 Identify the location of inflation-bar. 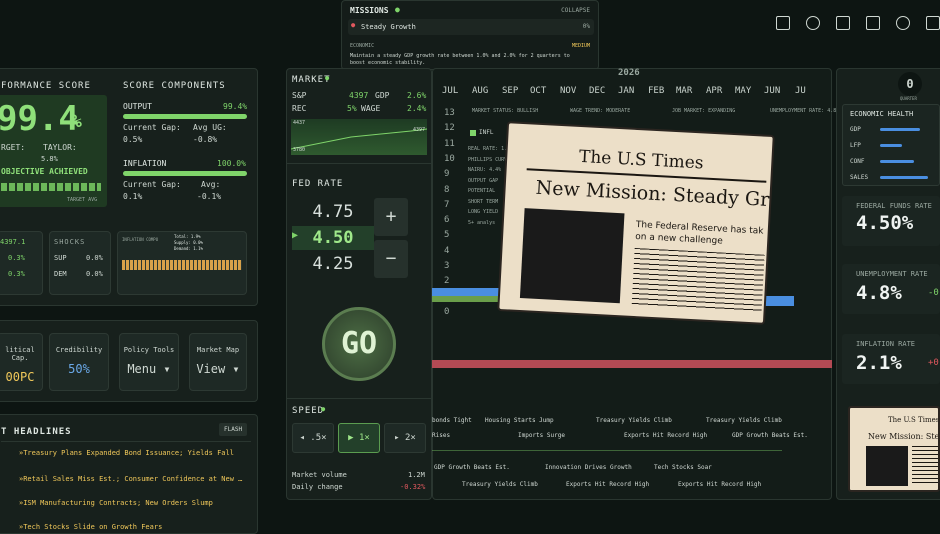
(185, 173).